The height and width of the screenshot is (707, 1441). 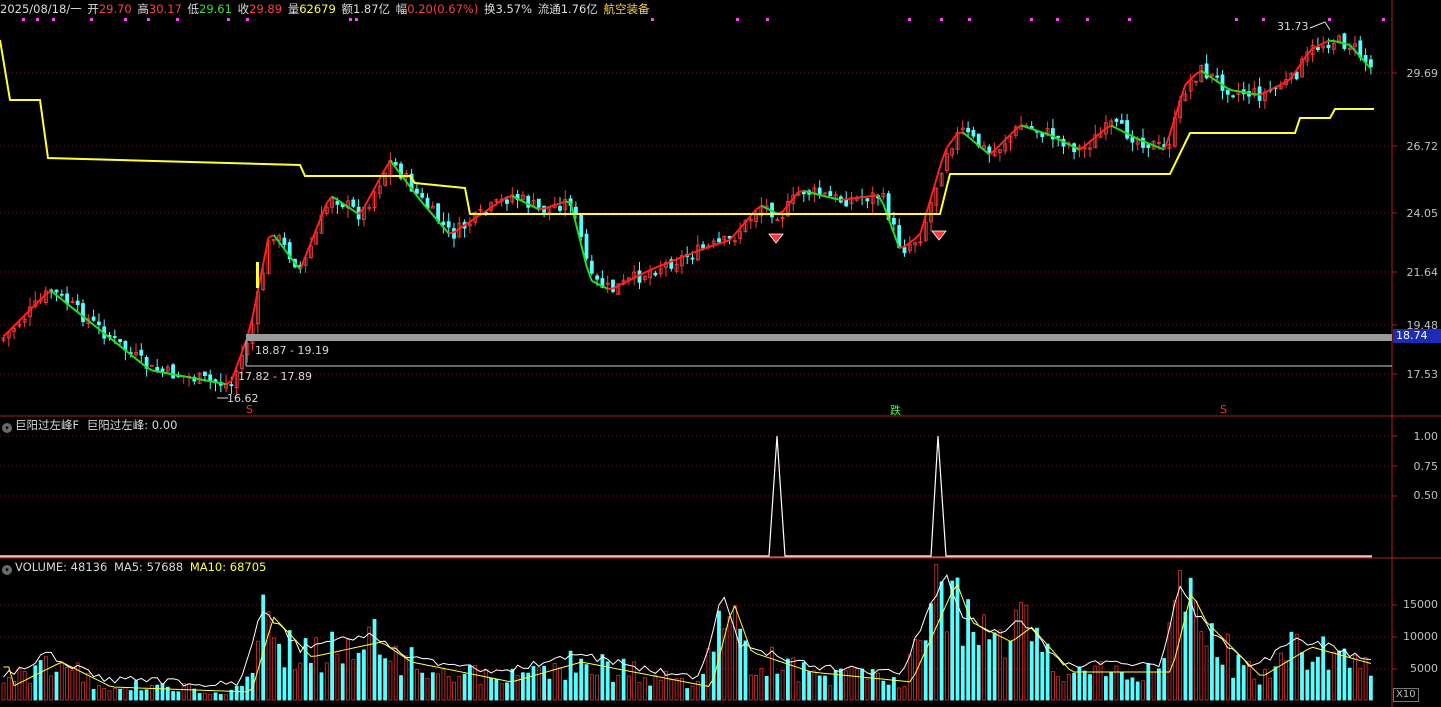 I want to click on volume-title: ▾ VOLUME: 48136 MA5: 57688 MA10: 68705, so click(x=134, y=567).